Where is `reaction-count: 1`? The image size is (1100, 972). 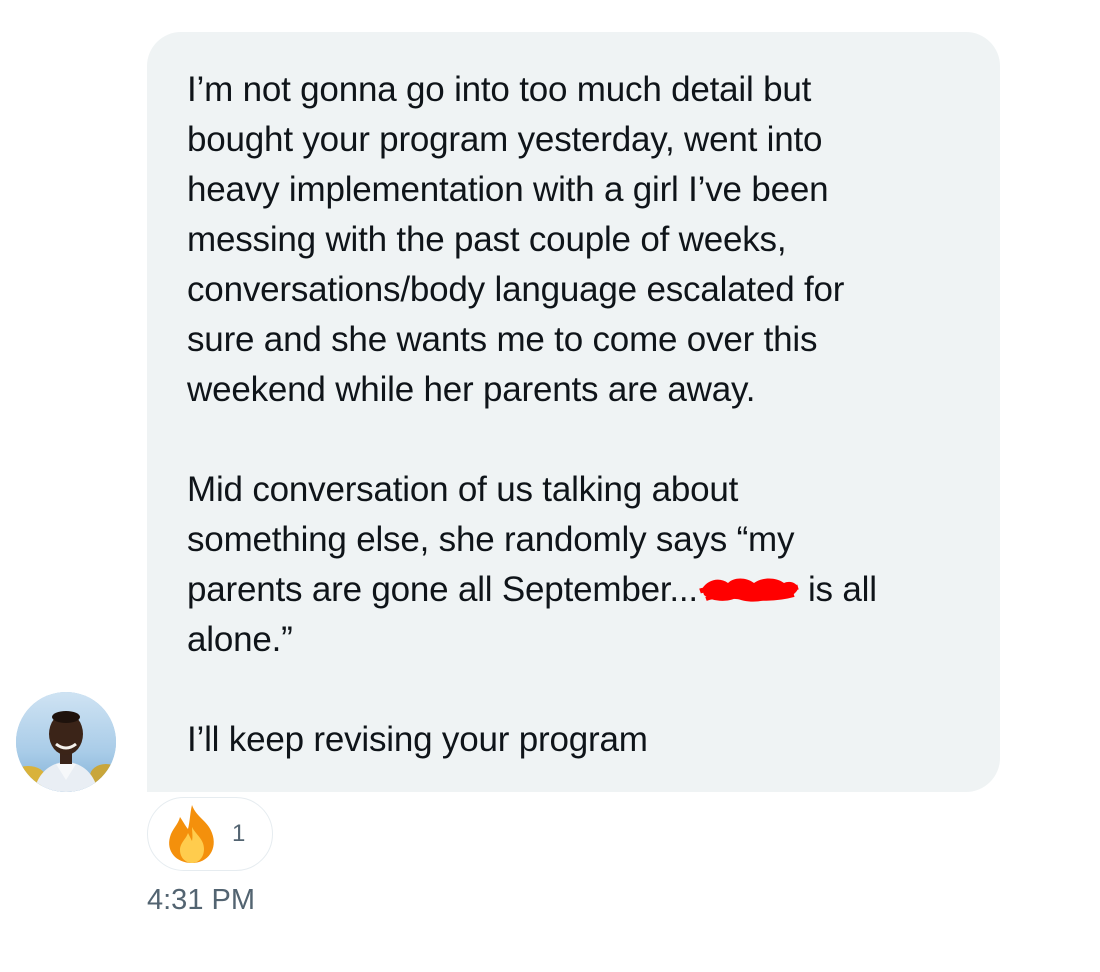 reaction-count: 1 is located at coordinates (239, 833).